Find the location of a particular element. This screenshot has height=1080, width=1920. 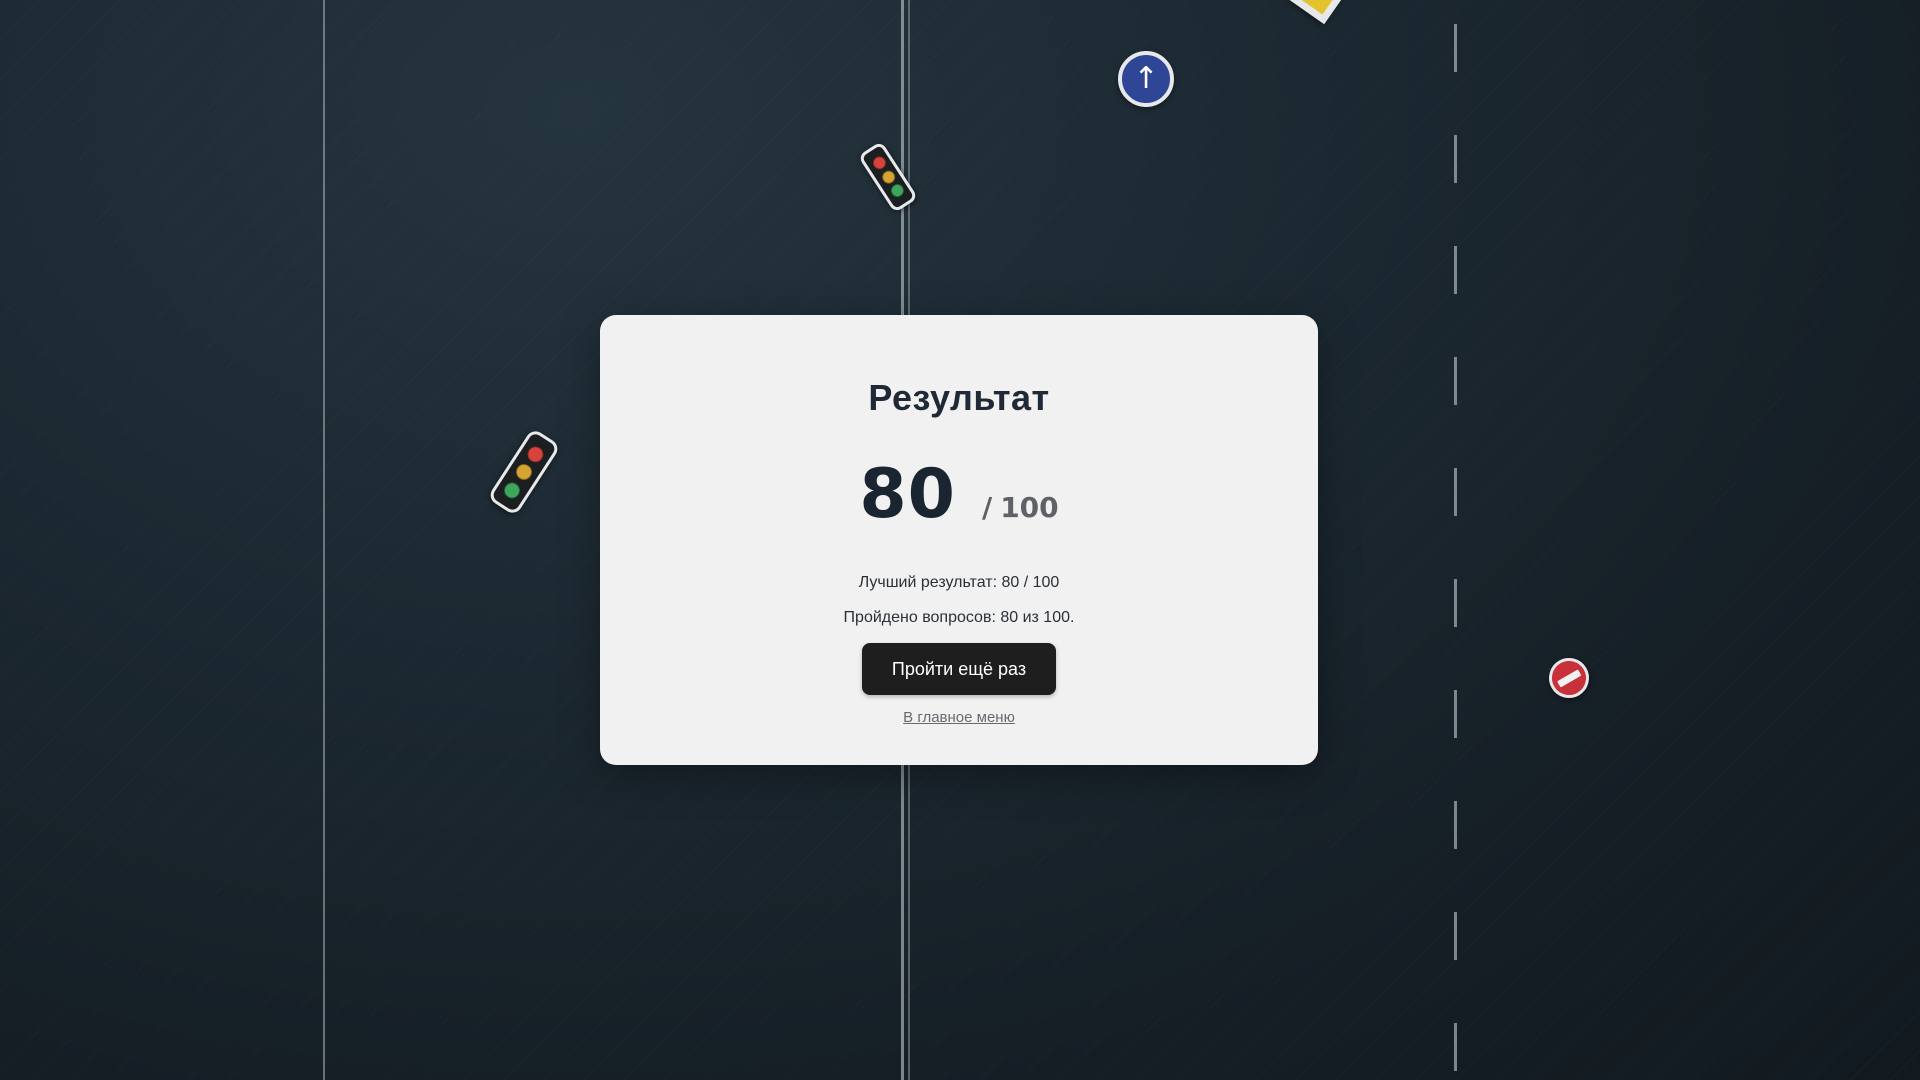

ahead-only-sign-icon: ↑ is located at coordinates (1146, 79).